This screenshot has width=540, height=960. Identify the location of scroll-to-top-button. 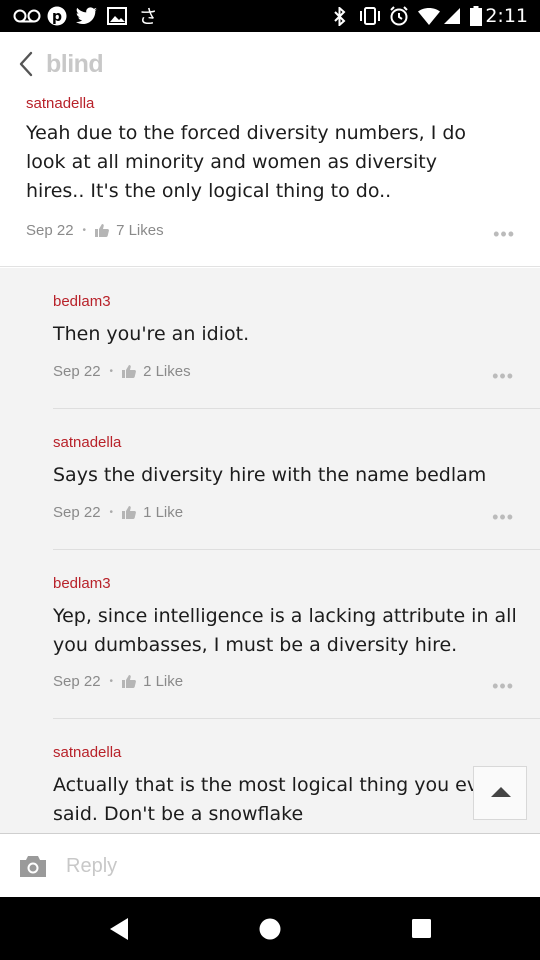
(500, 793).